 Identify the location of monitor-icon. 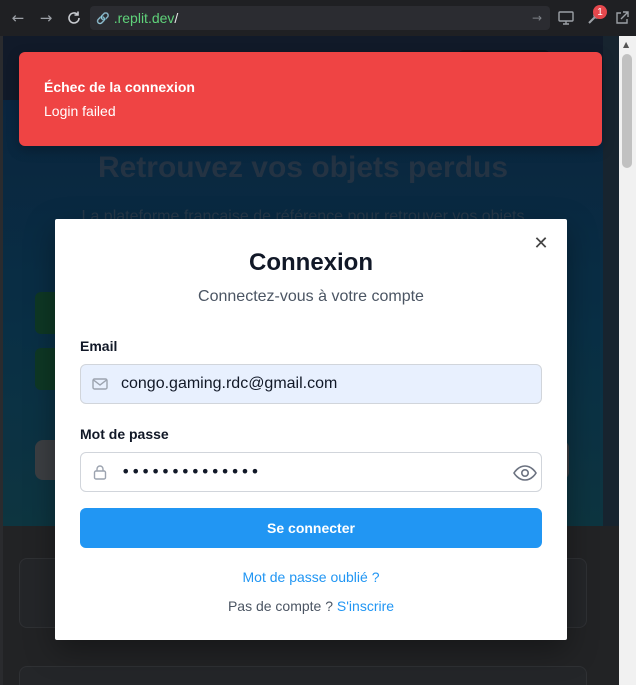
(566, 18).